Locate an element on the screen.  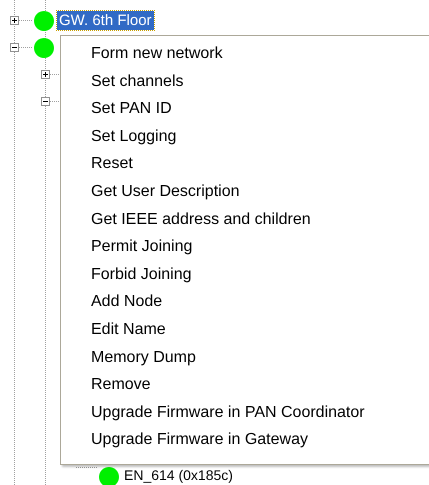
tree-item: EN_614 (0x185c) is located at coordinates (178, 475).